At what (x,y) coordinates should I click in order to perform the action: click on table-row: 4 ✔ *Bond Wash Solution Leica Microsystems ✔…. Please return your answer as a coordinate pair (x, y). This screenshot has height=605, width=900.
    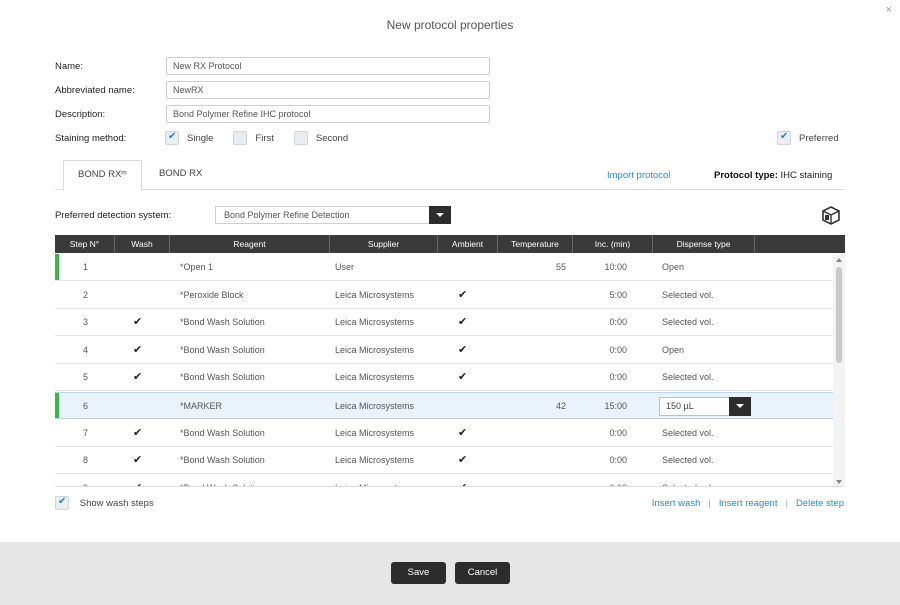
    Looking at the image, I should click on (444, 350).